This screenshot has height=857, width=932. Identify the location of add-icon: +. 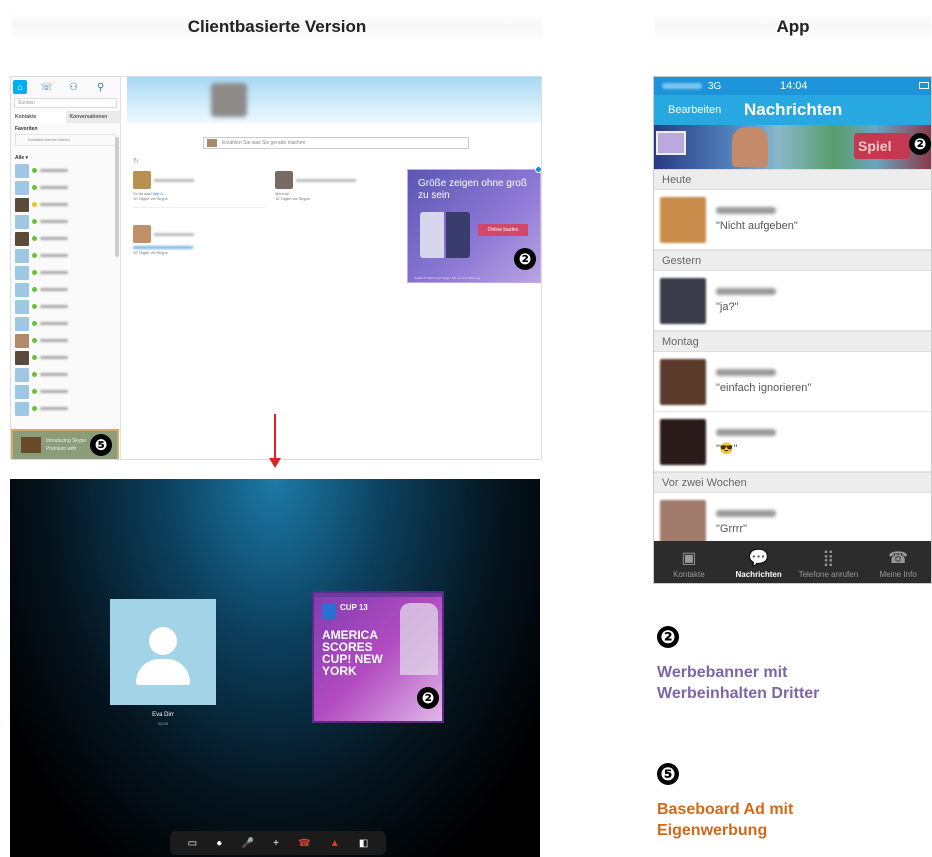
(276, 843).